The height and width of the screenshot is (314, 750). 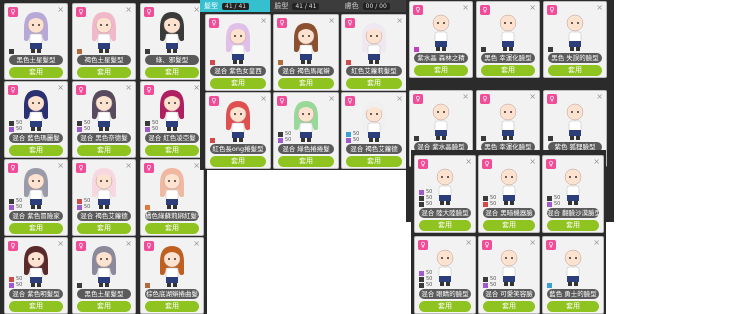 What do you see at coordinates (508, 39) in the screenshot?
I see `face-card: ♀ × 黑色 幸運化臉型套用` at bounding box center [508, 39].